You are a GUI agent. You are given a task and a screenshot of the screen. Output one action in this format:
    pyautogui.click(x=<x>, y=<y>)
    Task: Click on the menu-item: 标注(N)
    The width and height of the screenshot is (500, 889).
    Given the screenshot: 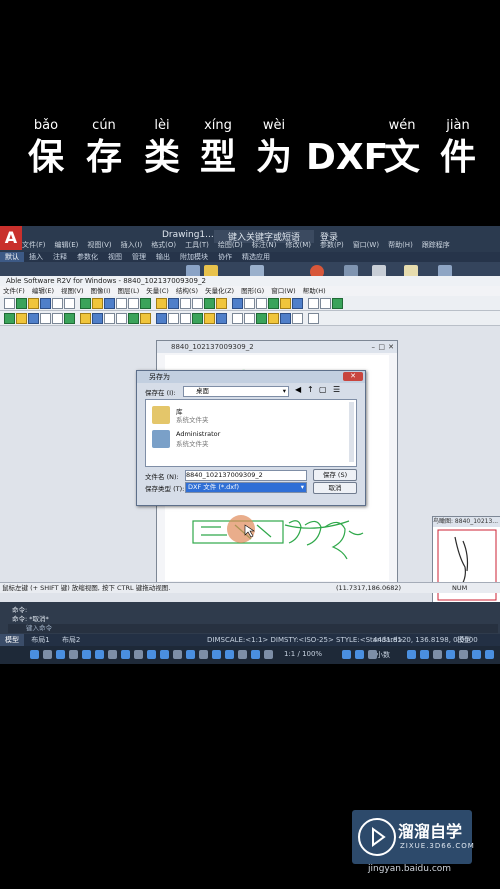 What is the action you would take?
    pyautogui.click(x=264, y=245)
    